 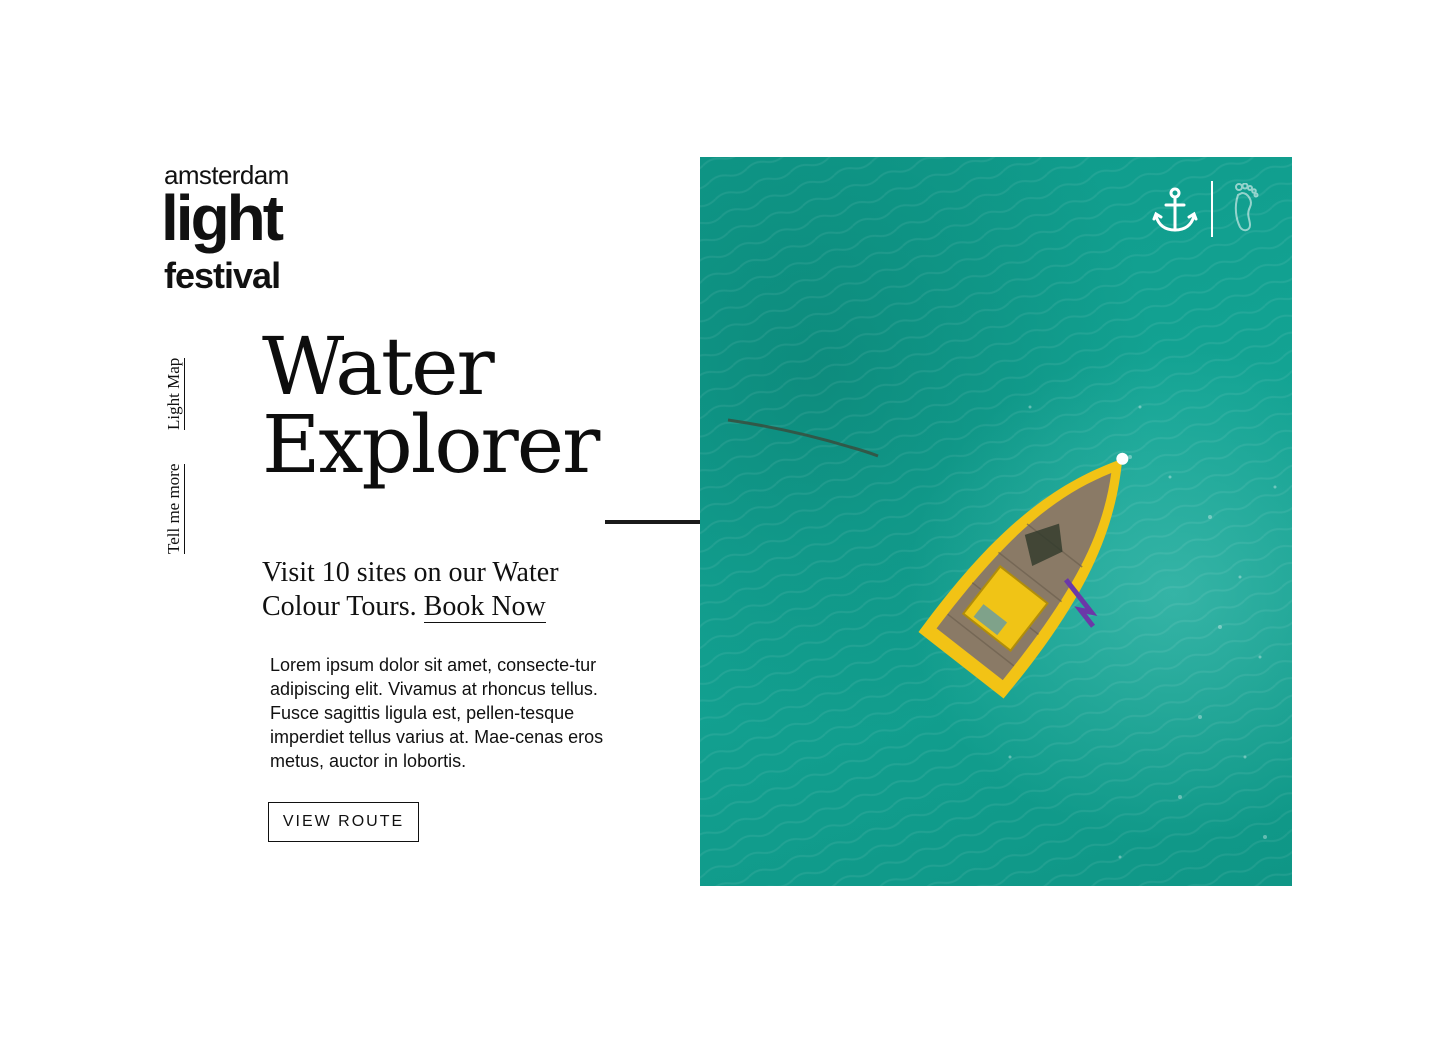 What do you see at coordinates (1245, 208) in the screenshot?
I see `footprint-icon` at bounding box center [1245, 208].